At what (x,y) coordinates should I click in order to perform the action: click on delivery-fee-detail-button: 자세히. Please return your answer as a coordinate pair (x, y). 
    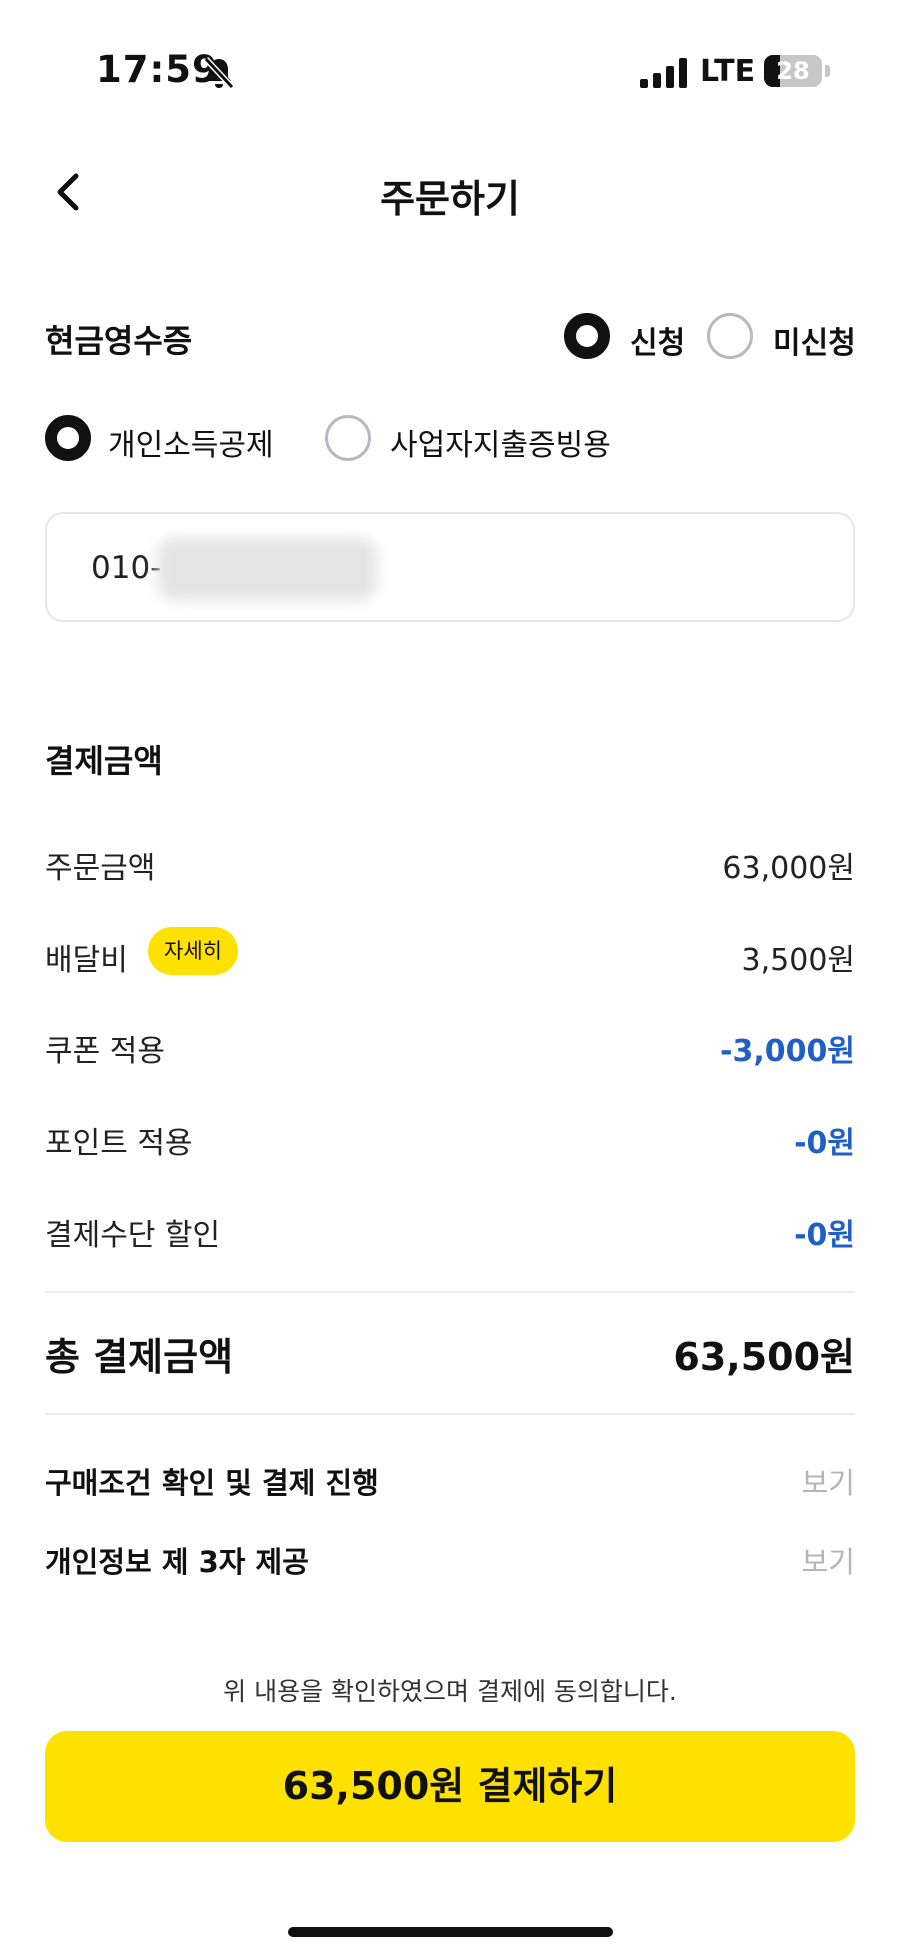
    Looking at the image, I should click on (193, 951).